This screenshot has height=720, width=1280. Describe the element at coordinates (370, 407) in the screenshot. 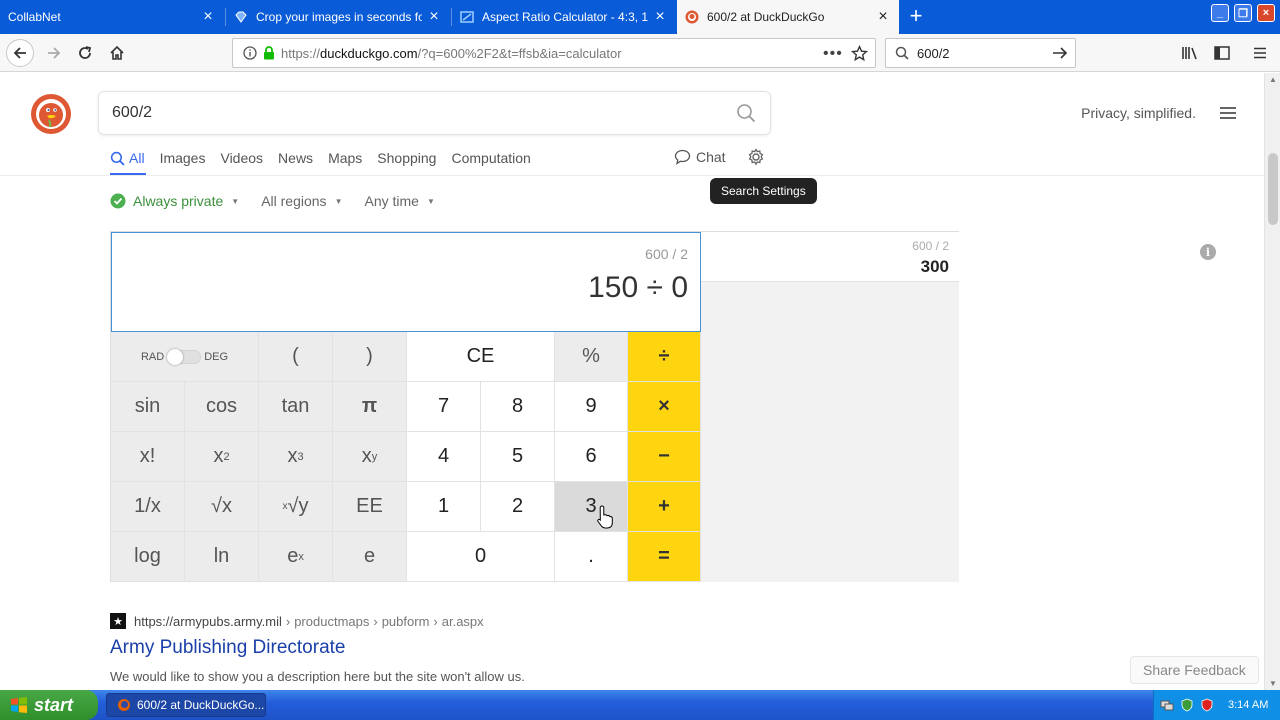

I see `key-pi: π` at that location.